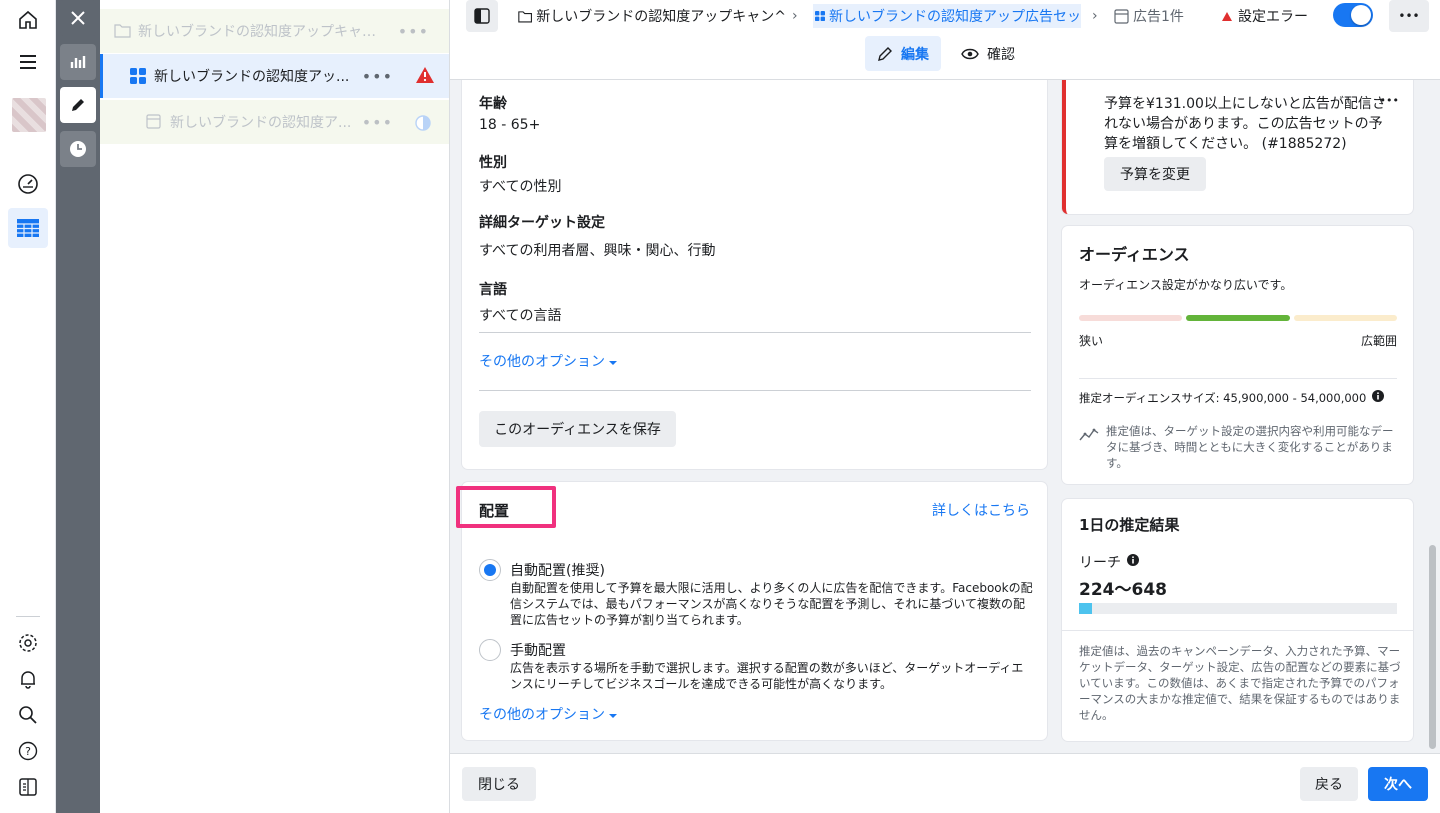 Image resolution: width=1440 pixels, height=813 pixels. I want to click on close-button: 閉じる, so click(499, 784).